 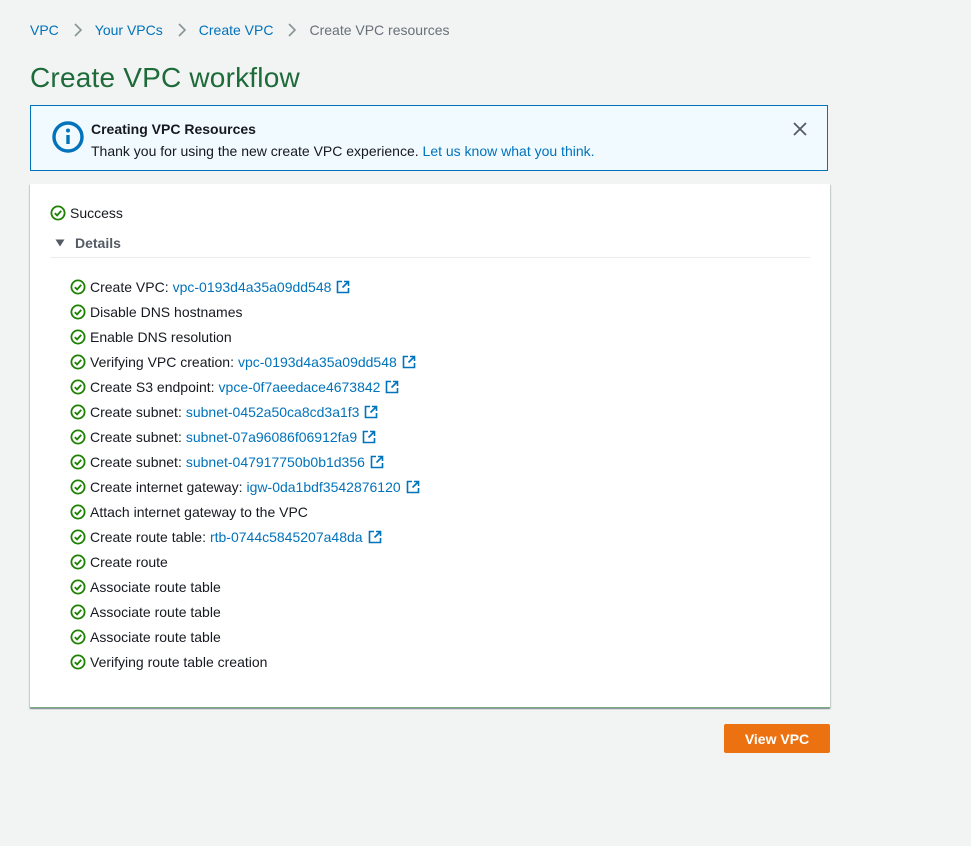 I want to click on flash-title: Creating VPC Resources, so click(x=173, y=129).